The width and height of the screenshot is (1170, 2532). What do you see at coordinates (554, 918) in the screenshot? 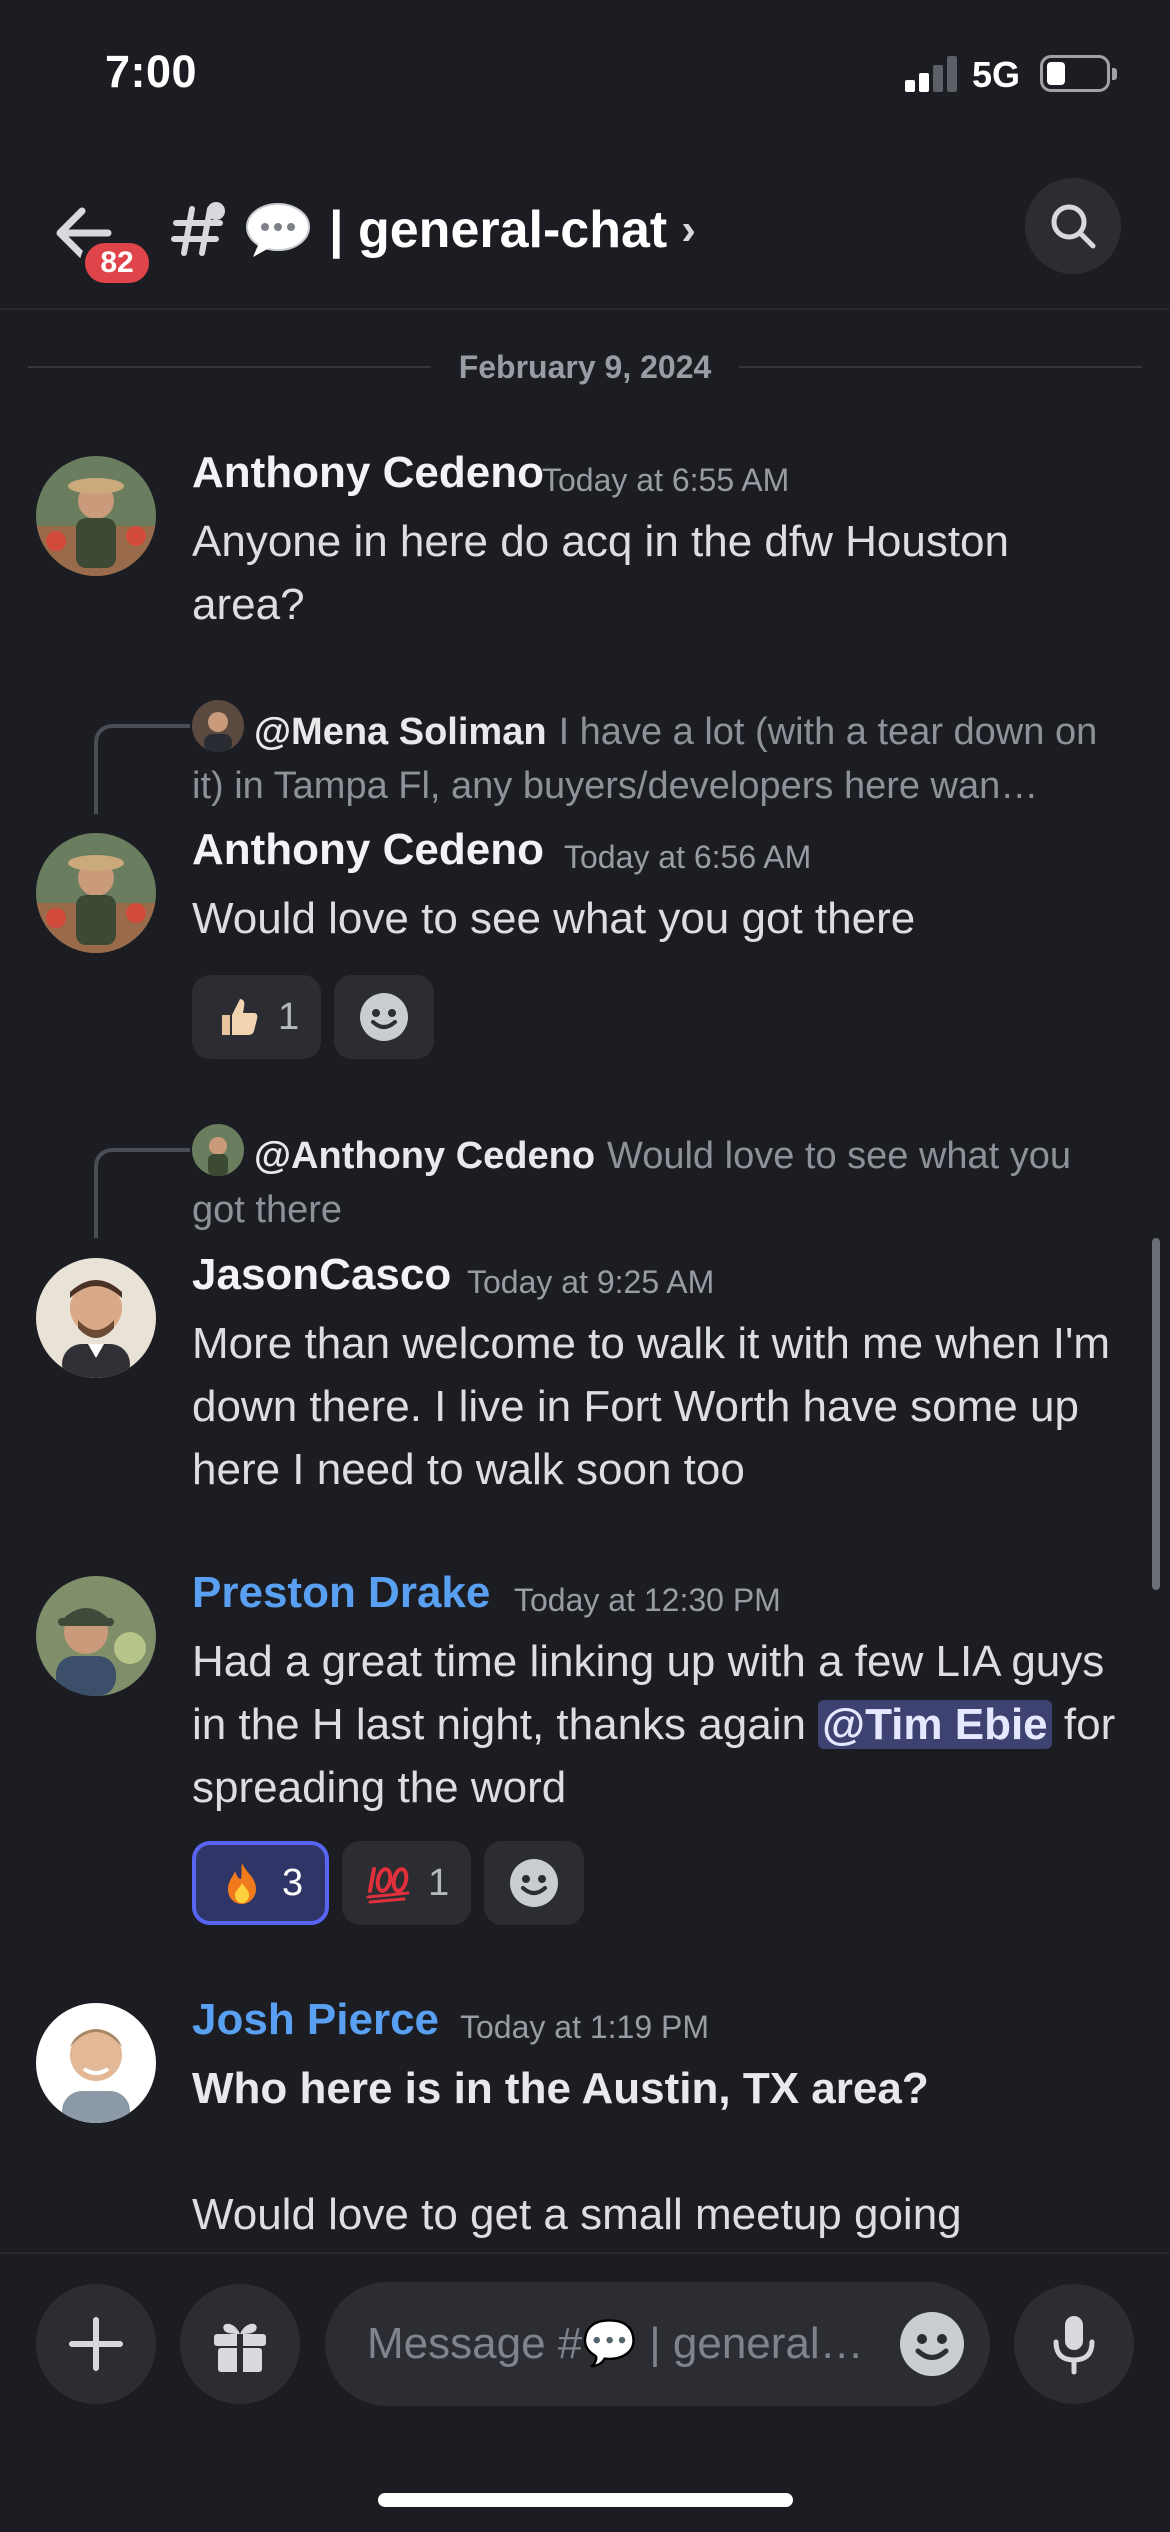
I see `message-text: Would love to see what you got there` at bounding box center [554, 918].